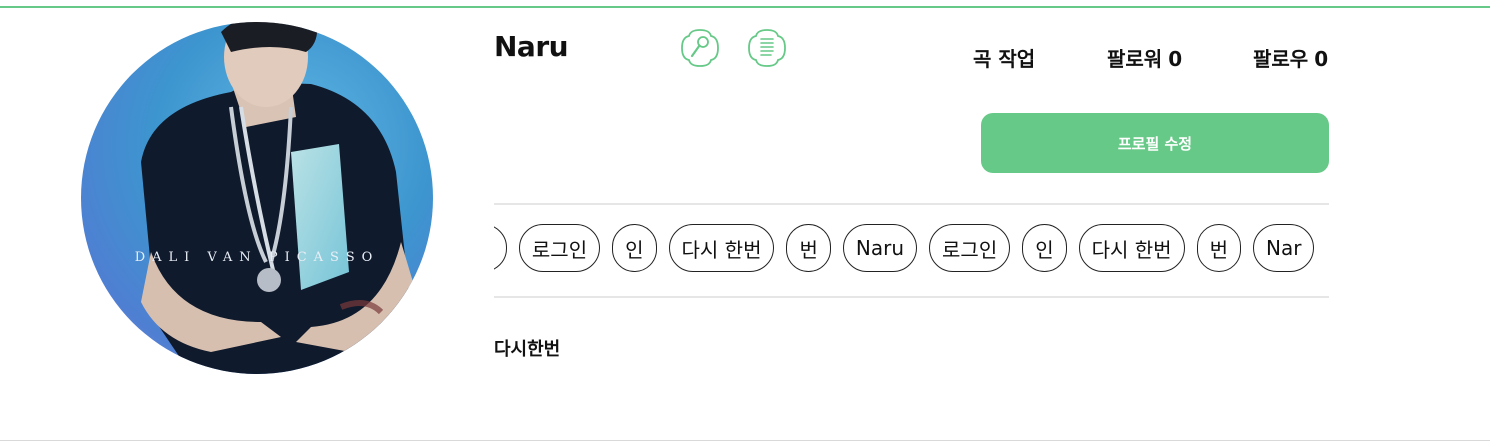 This screenshot has height=442, width=1490. I want to click on microphone-icon, so click(700, 48).